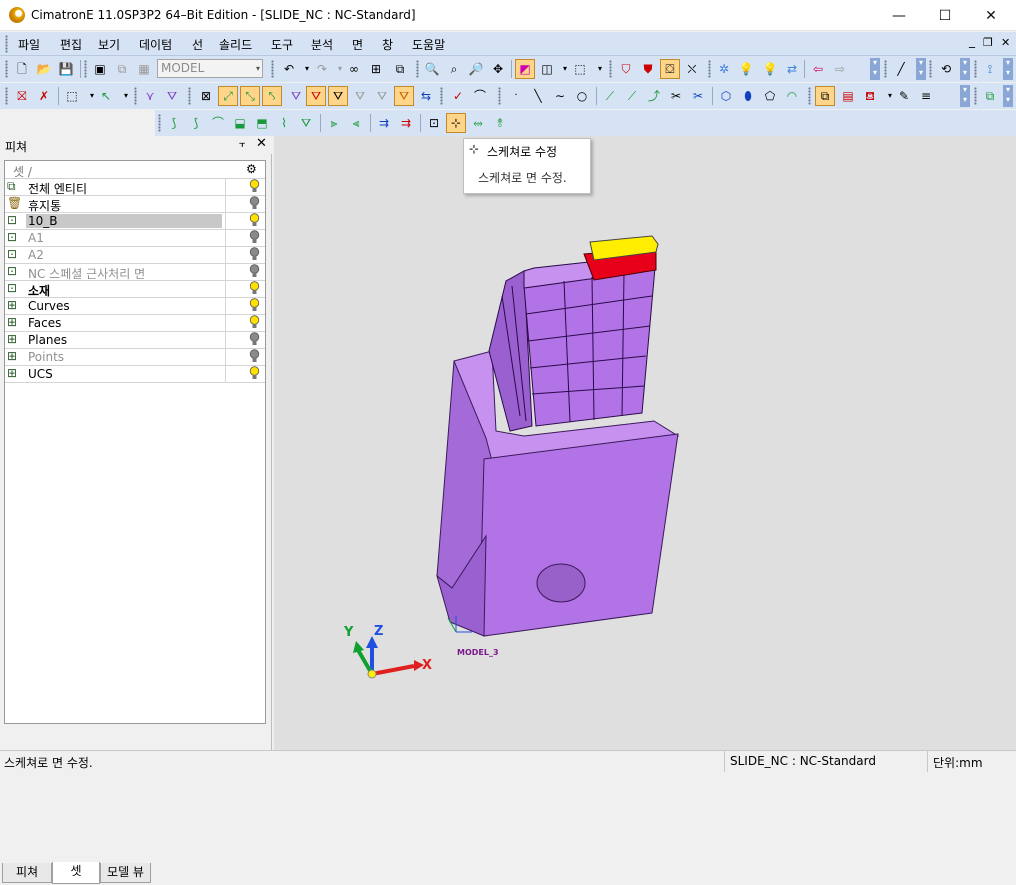 This screenshot has height=885, width=1016. Describe the element at coordinates (670, 69) in the screenshot. I see `render-mixed-icon: ⛋` at that location.